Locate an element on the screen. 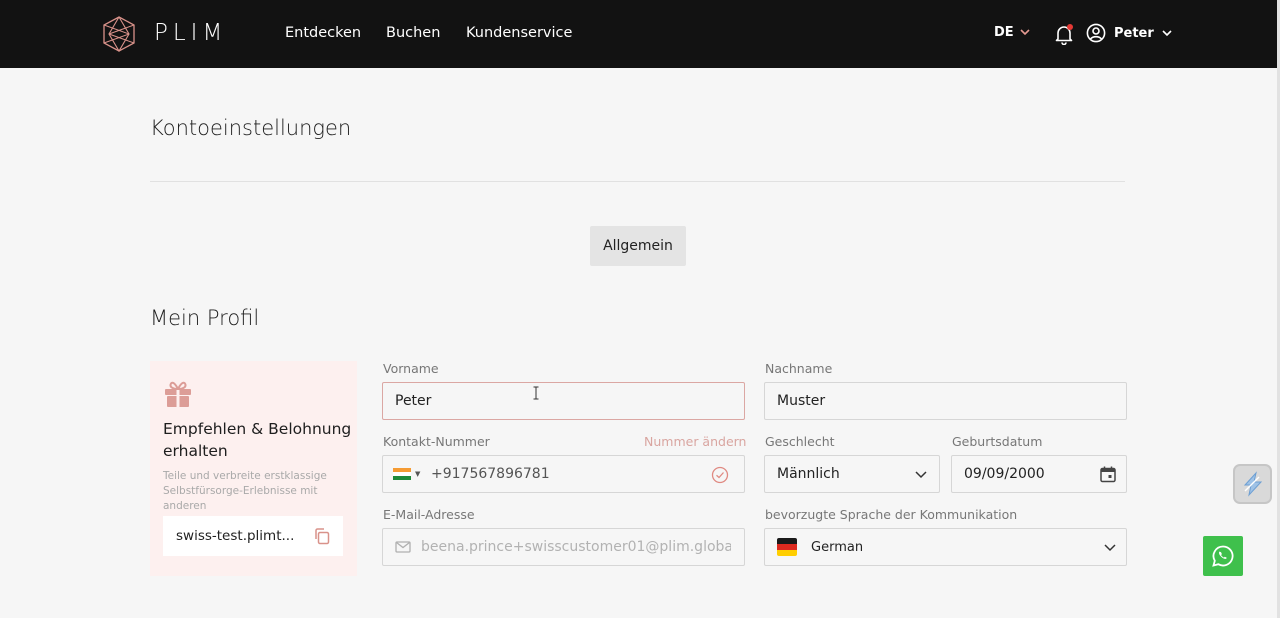 This screenshot has height=618, width=1280. first-name-input is located at coordinates (569, 401).